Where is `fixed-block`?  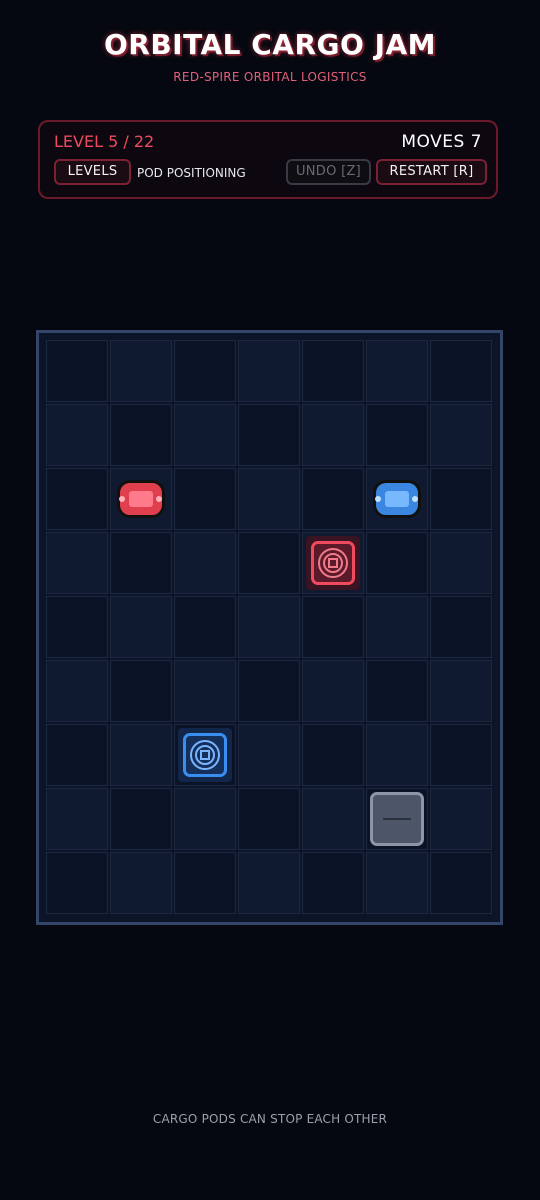 fixed-block is located at coordinates (397, 819).